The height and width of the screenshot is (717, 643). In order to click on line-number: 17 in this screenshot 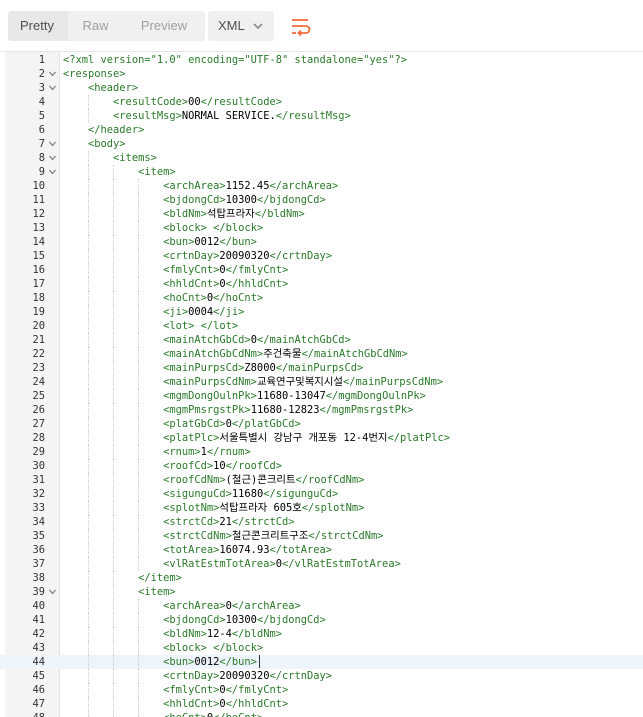, I will do `click(38, 284)`.